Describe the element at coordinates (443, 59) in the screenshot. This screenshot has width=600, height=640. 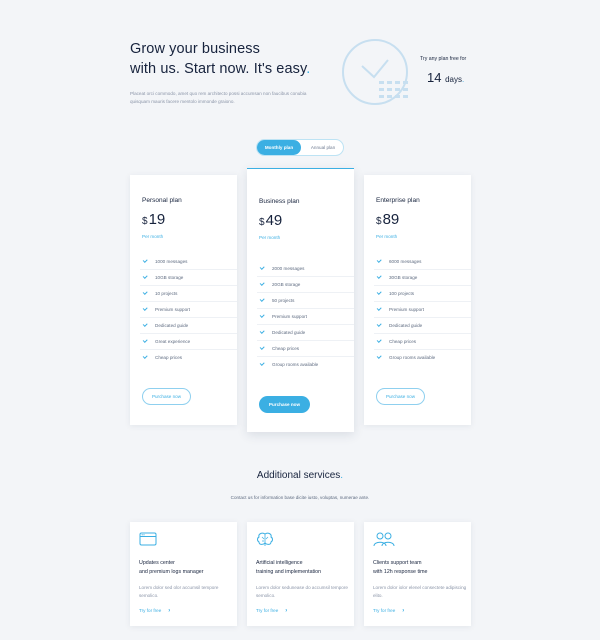
I see `trial-label: Try any plan free for` at that location.